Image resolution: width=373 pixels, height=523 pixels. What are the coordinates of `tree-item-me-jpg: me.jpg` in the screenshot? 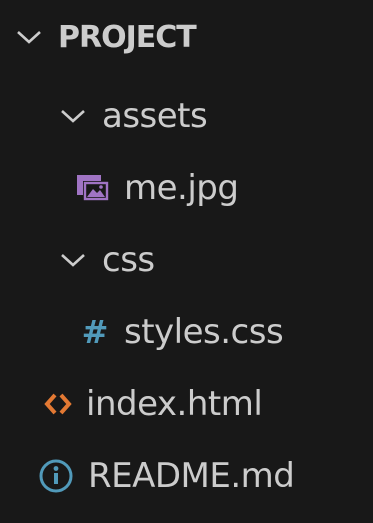 It's located at (186, 188).